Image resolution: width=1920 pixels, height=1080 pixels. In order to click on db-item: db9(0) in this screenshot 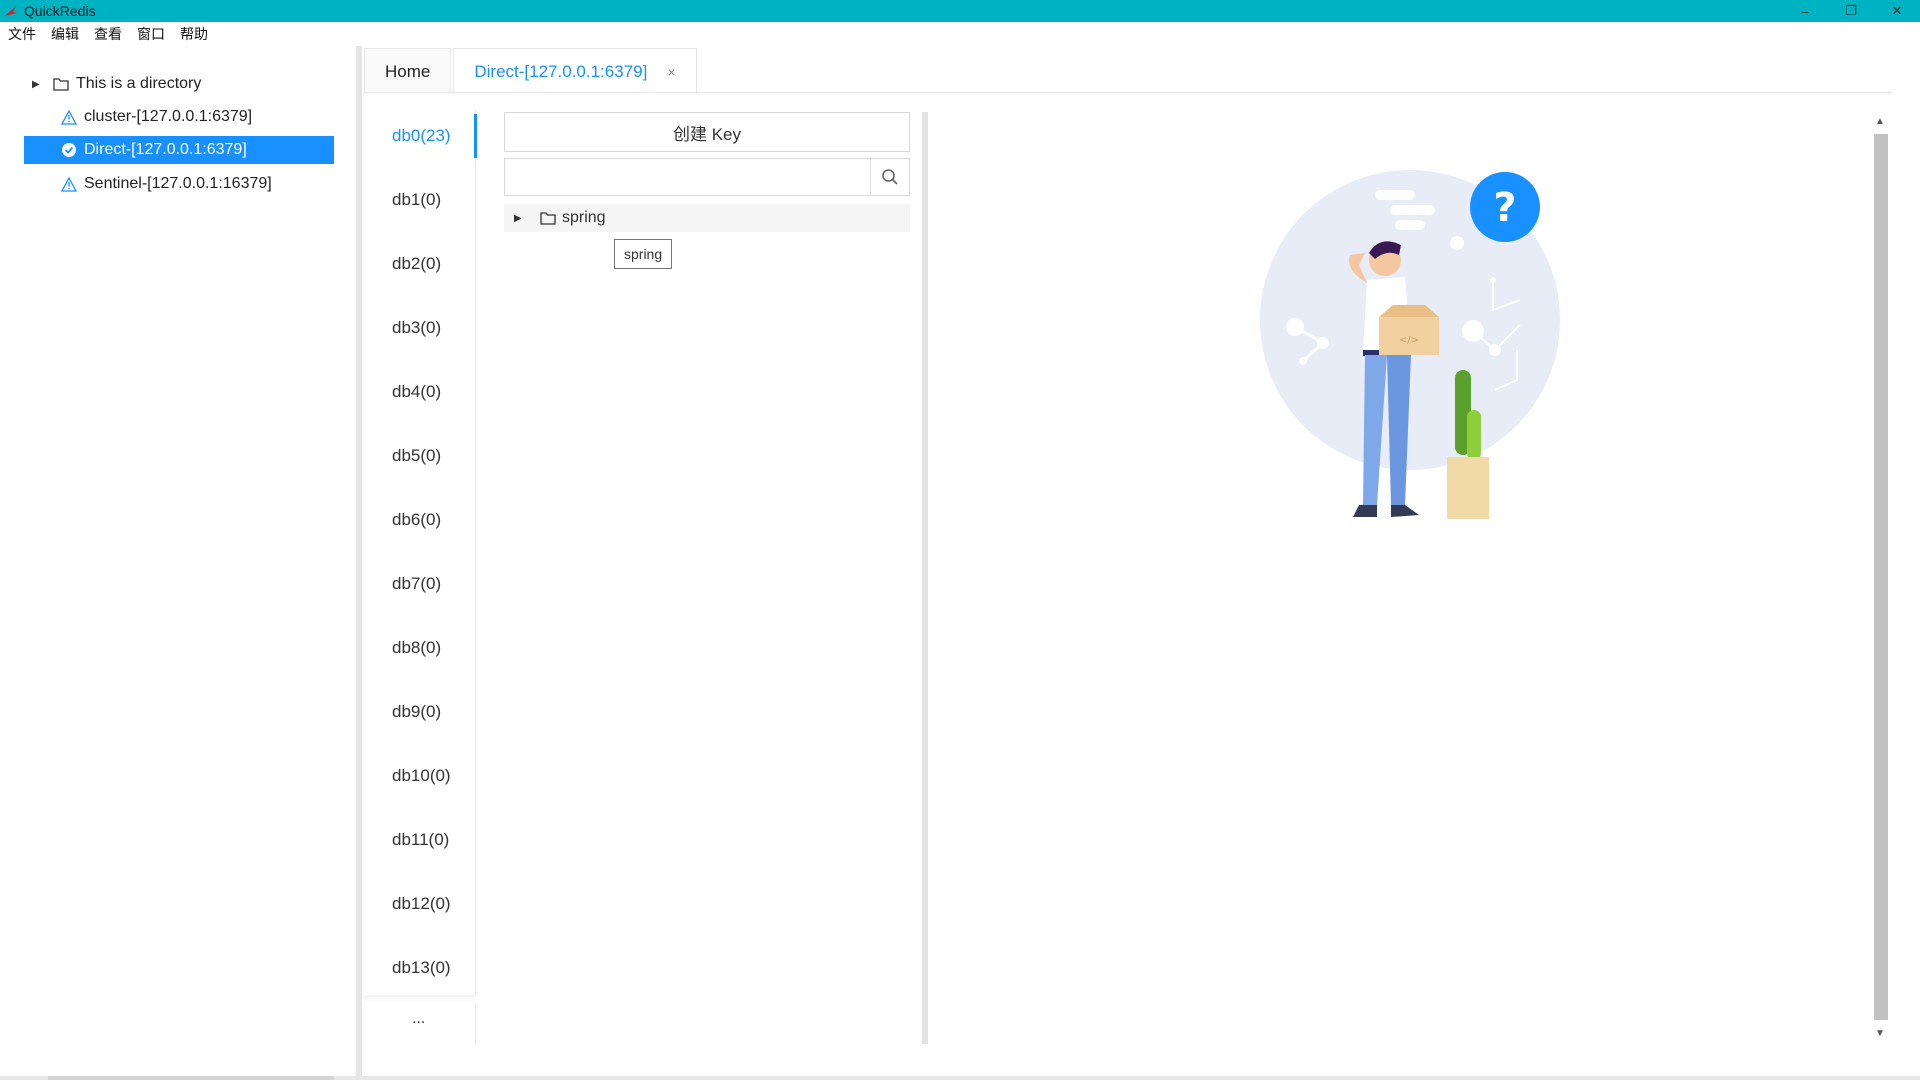, I will do `click(416, 712)`.